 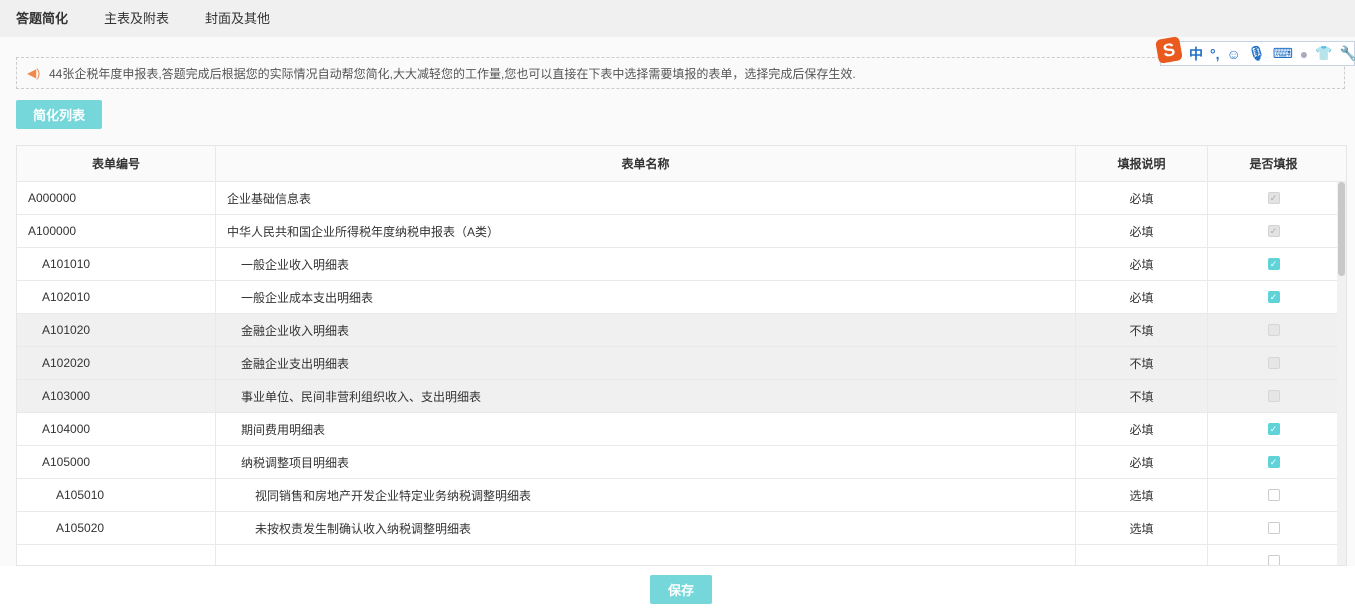 I want to click on ime-lang: 中, so click(x=1196, y=54).